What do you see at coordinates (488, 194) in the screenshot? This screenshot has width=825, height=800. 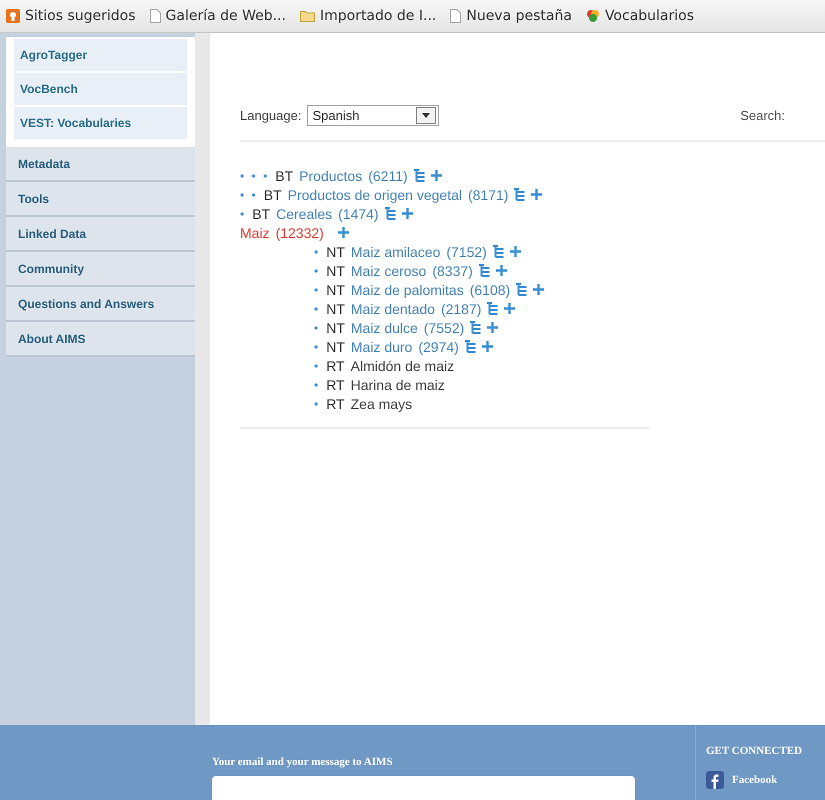 I see `term-count: (8171)` at bounding box center [488, 194].